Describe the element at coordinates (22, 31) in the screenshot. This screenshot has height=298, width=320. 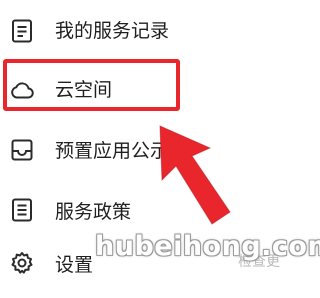
I see `document-list-icon` at that location.